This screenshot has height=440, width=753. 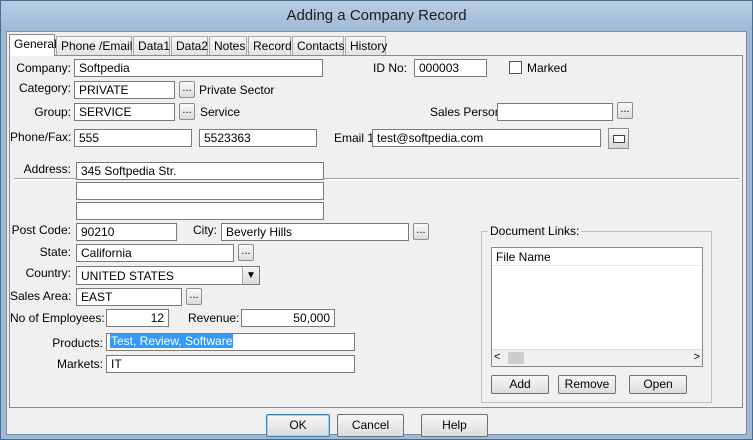 I want to click on document-links-label: Document Links:, so click(x=535, y=231).